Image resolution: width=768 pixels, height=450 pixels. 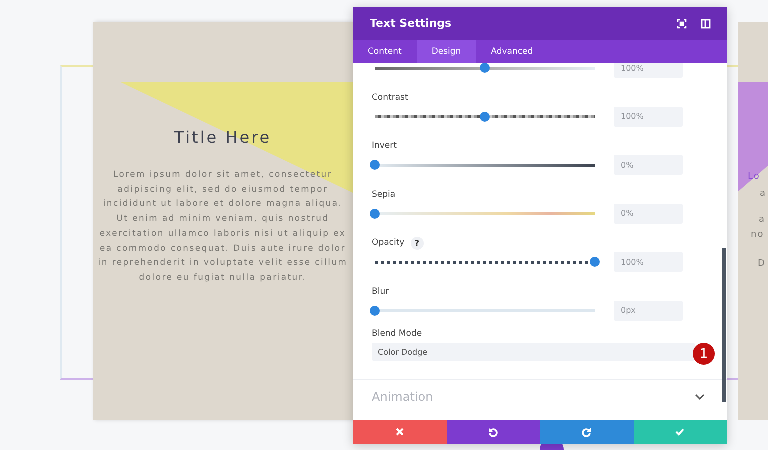 What do you see at coordinates (493, 432) in the screenshot?
I see `undo-icon` at bounding box center [493, 432].